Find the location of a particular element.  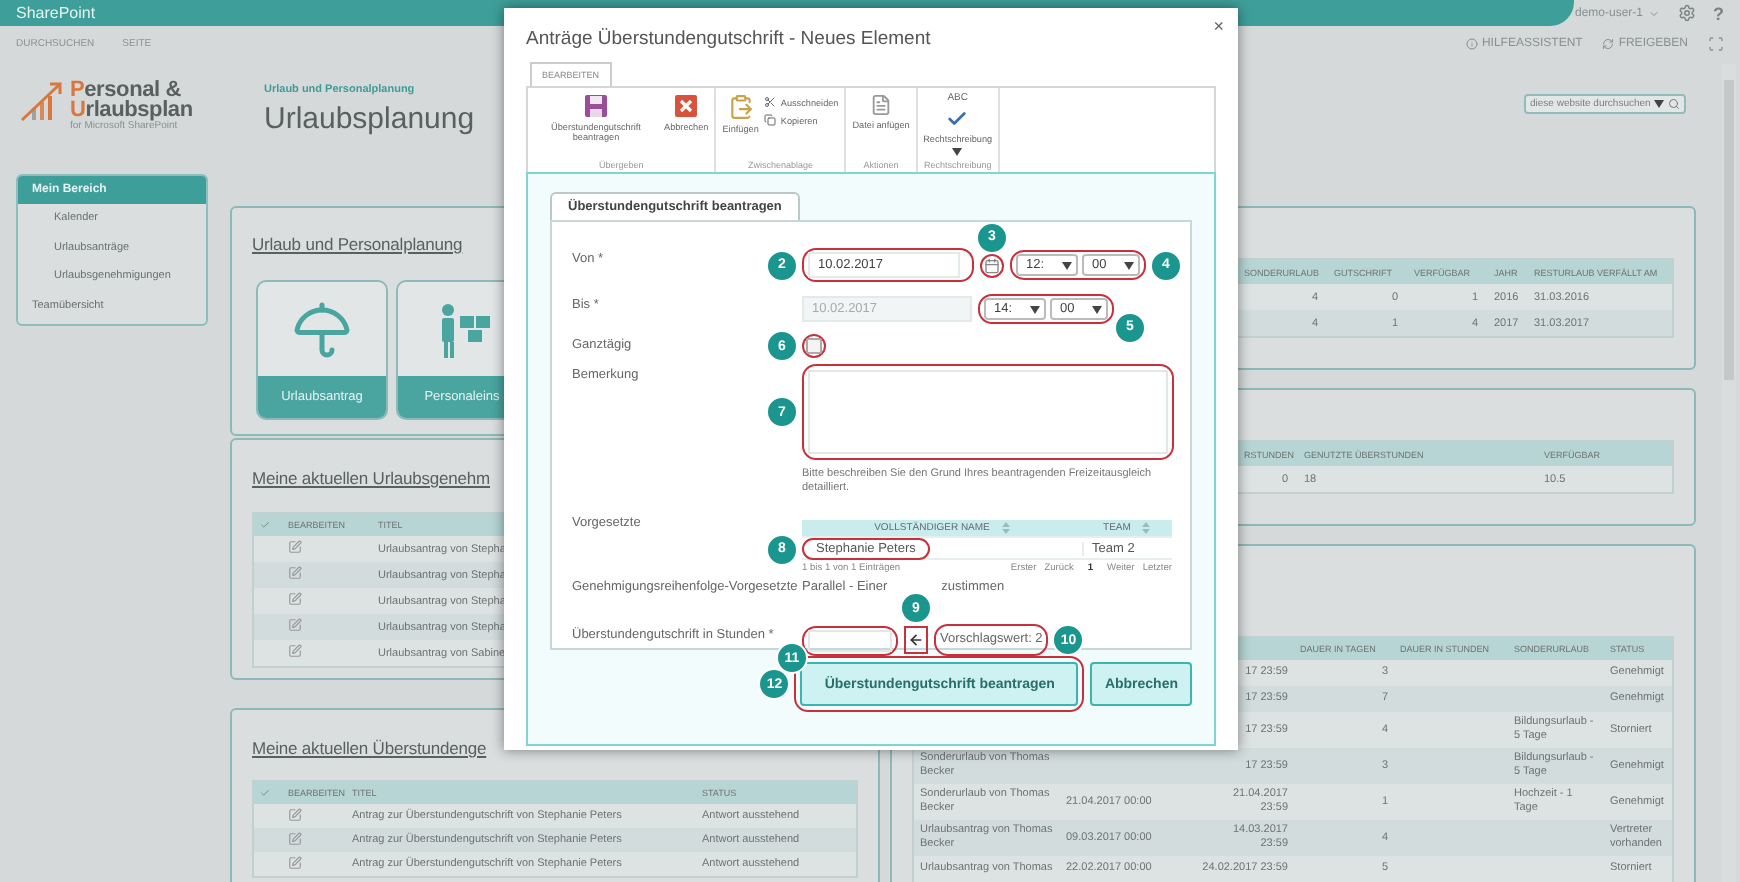

document-icon is located at coordinates (881, 105).